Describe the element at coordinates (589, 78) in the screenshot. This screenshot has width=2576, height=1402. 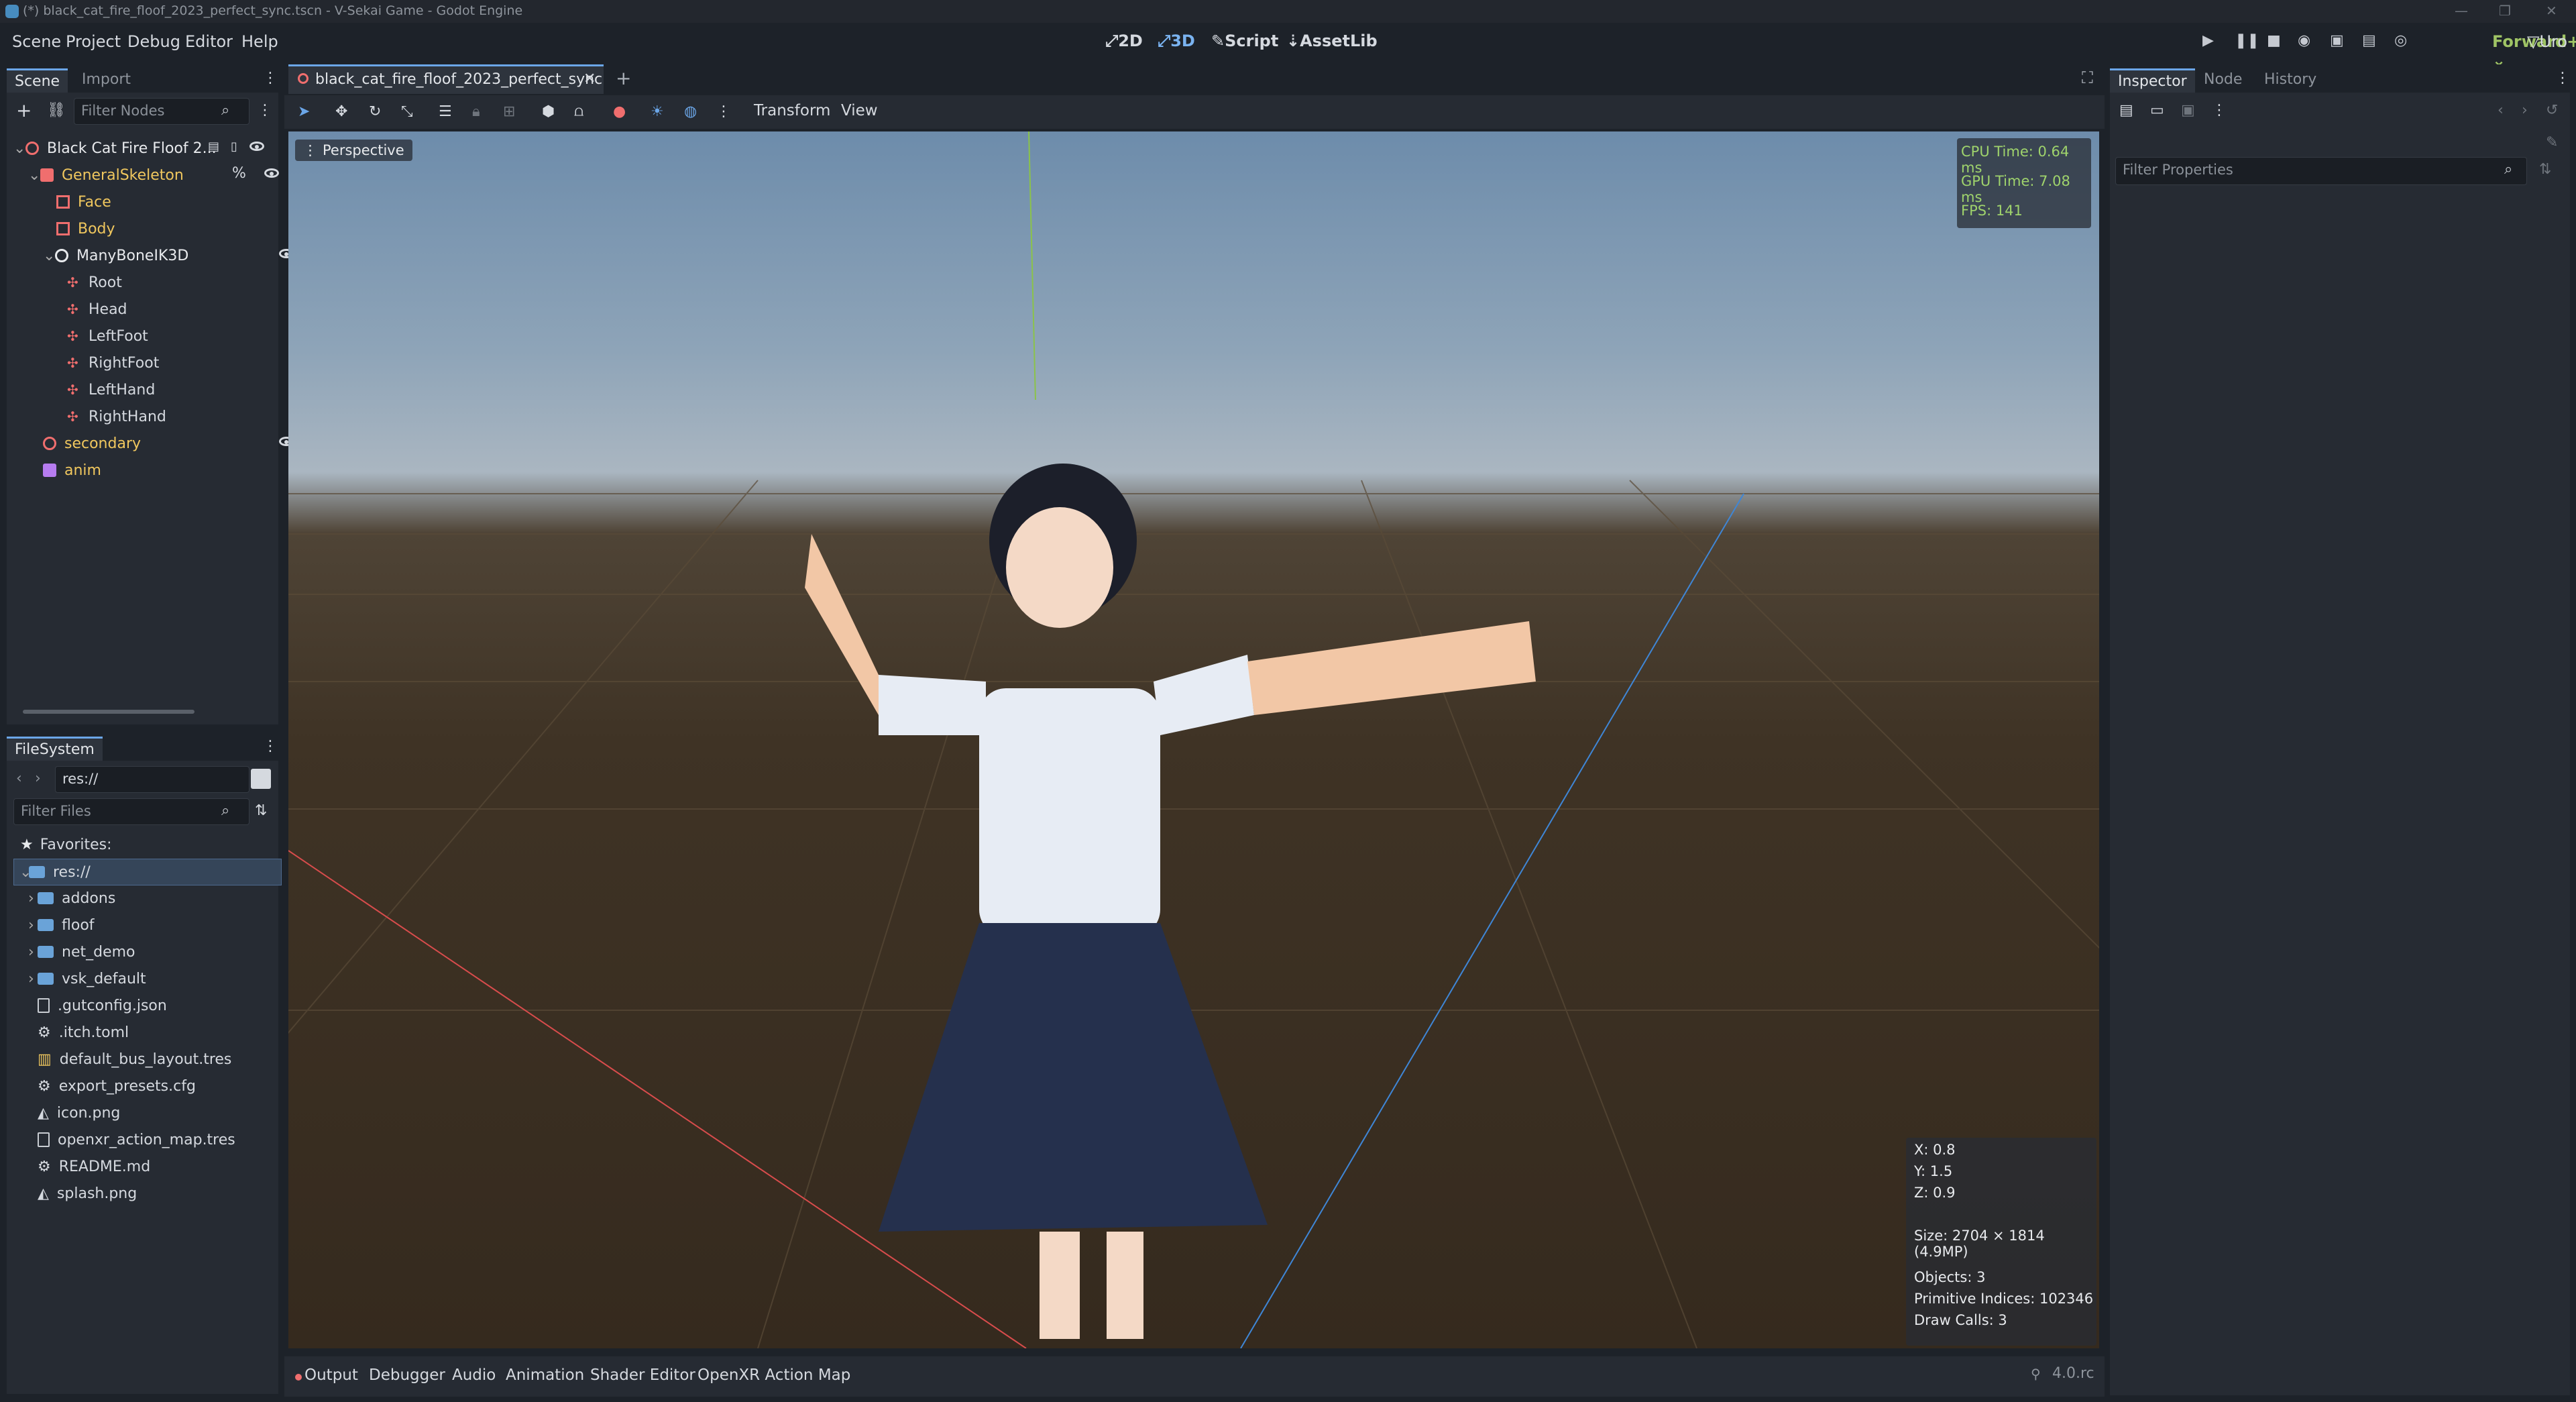
I see `close-tab-icon: ✕` at that location.